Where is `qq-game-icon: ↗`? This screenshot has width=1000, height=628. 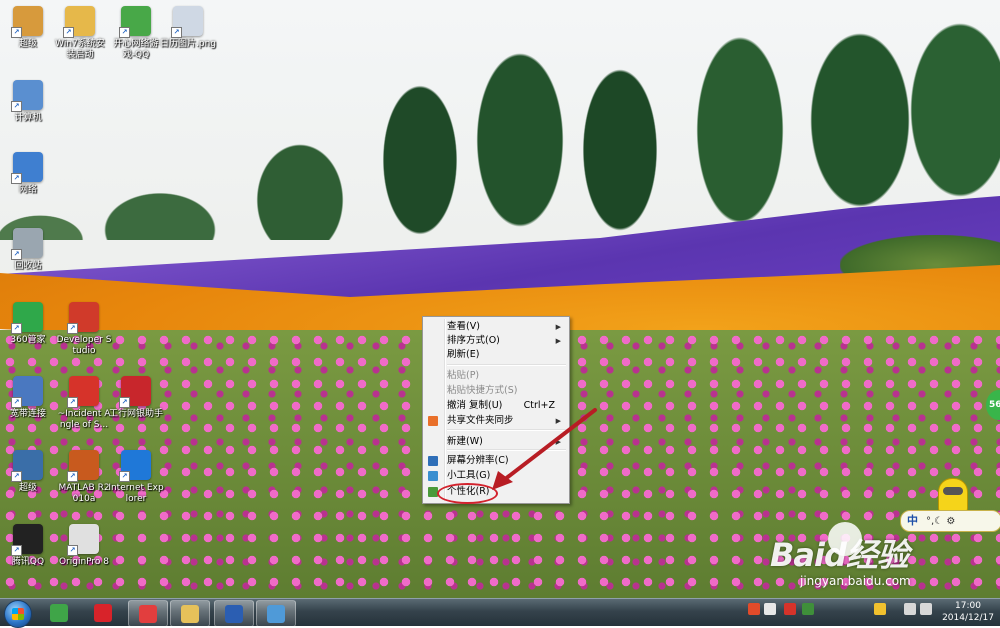
qq-game-icon: ↗ is located at coordinates (135, 22).